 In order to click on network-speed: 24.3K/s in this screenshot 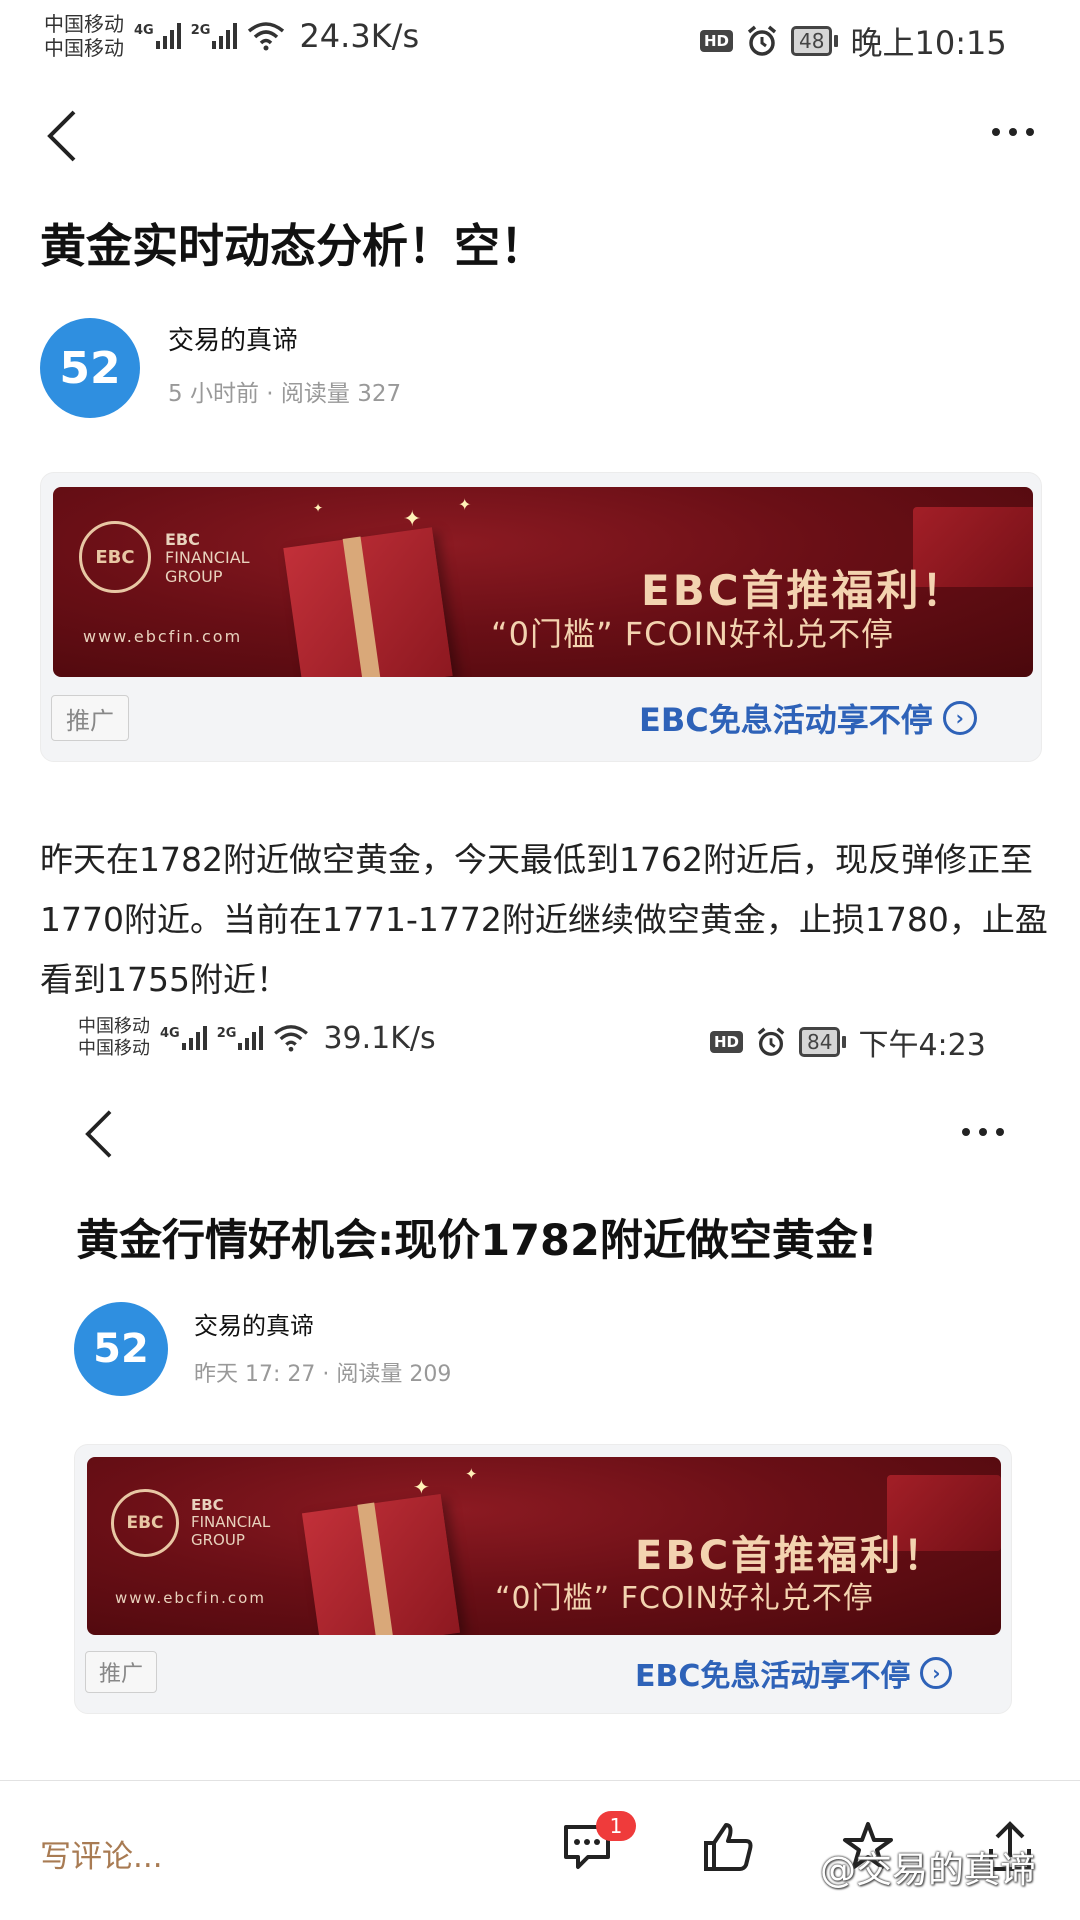, I will do `click(359, 36)`.